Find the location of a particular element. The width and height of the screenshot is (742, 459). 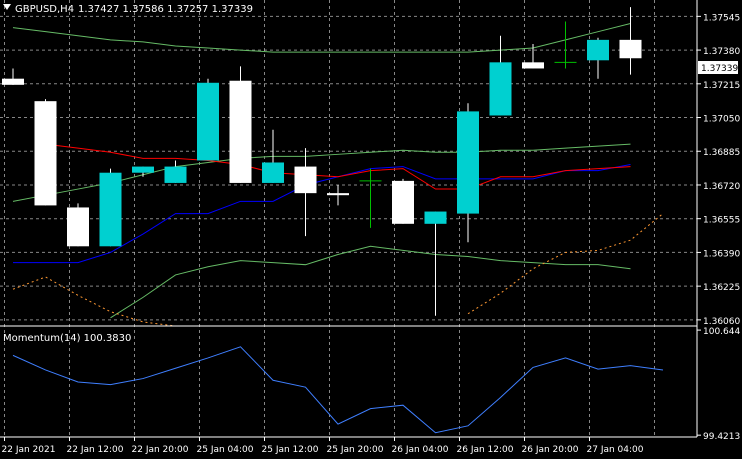

price-tick-label: 1.36720 is located at coordinates (721, 187).